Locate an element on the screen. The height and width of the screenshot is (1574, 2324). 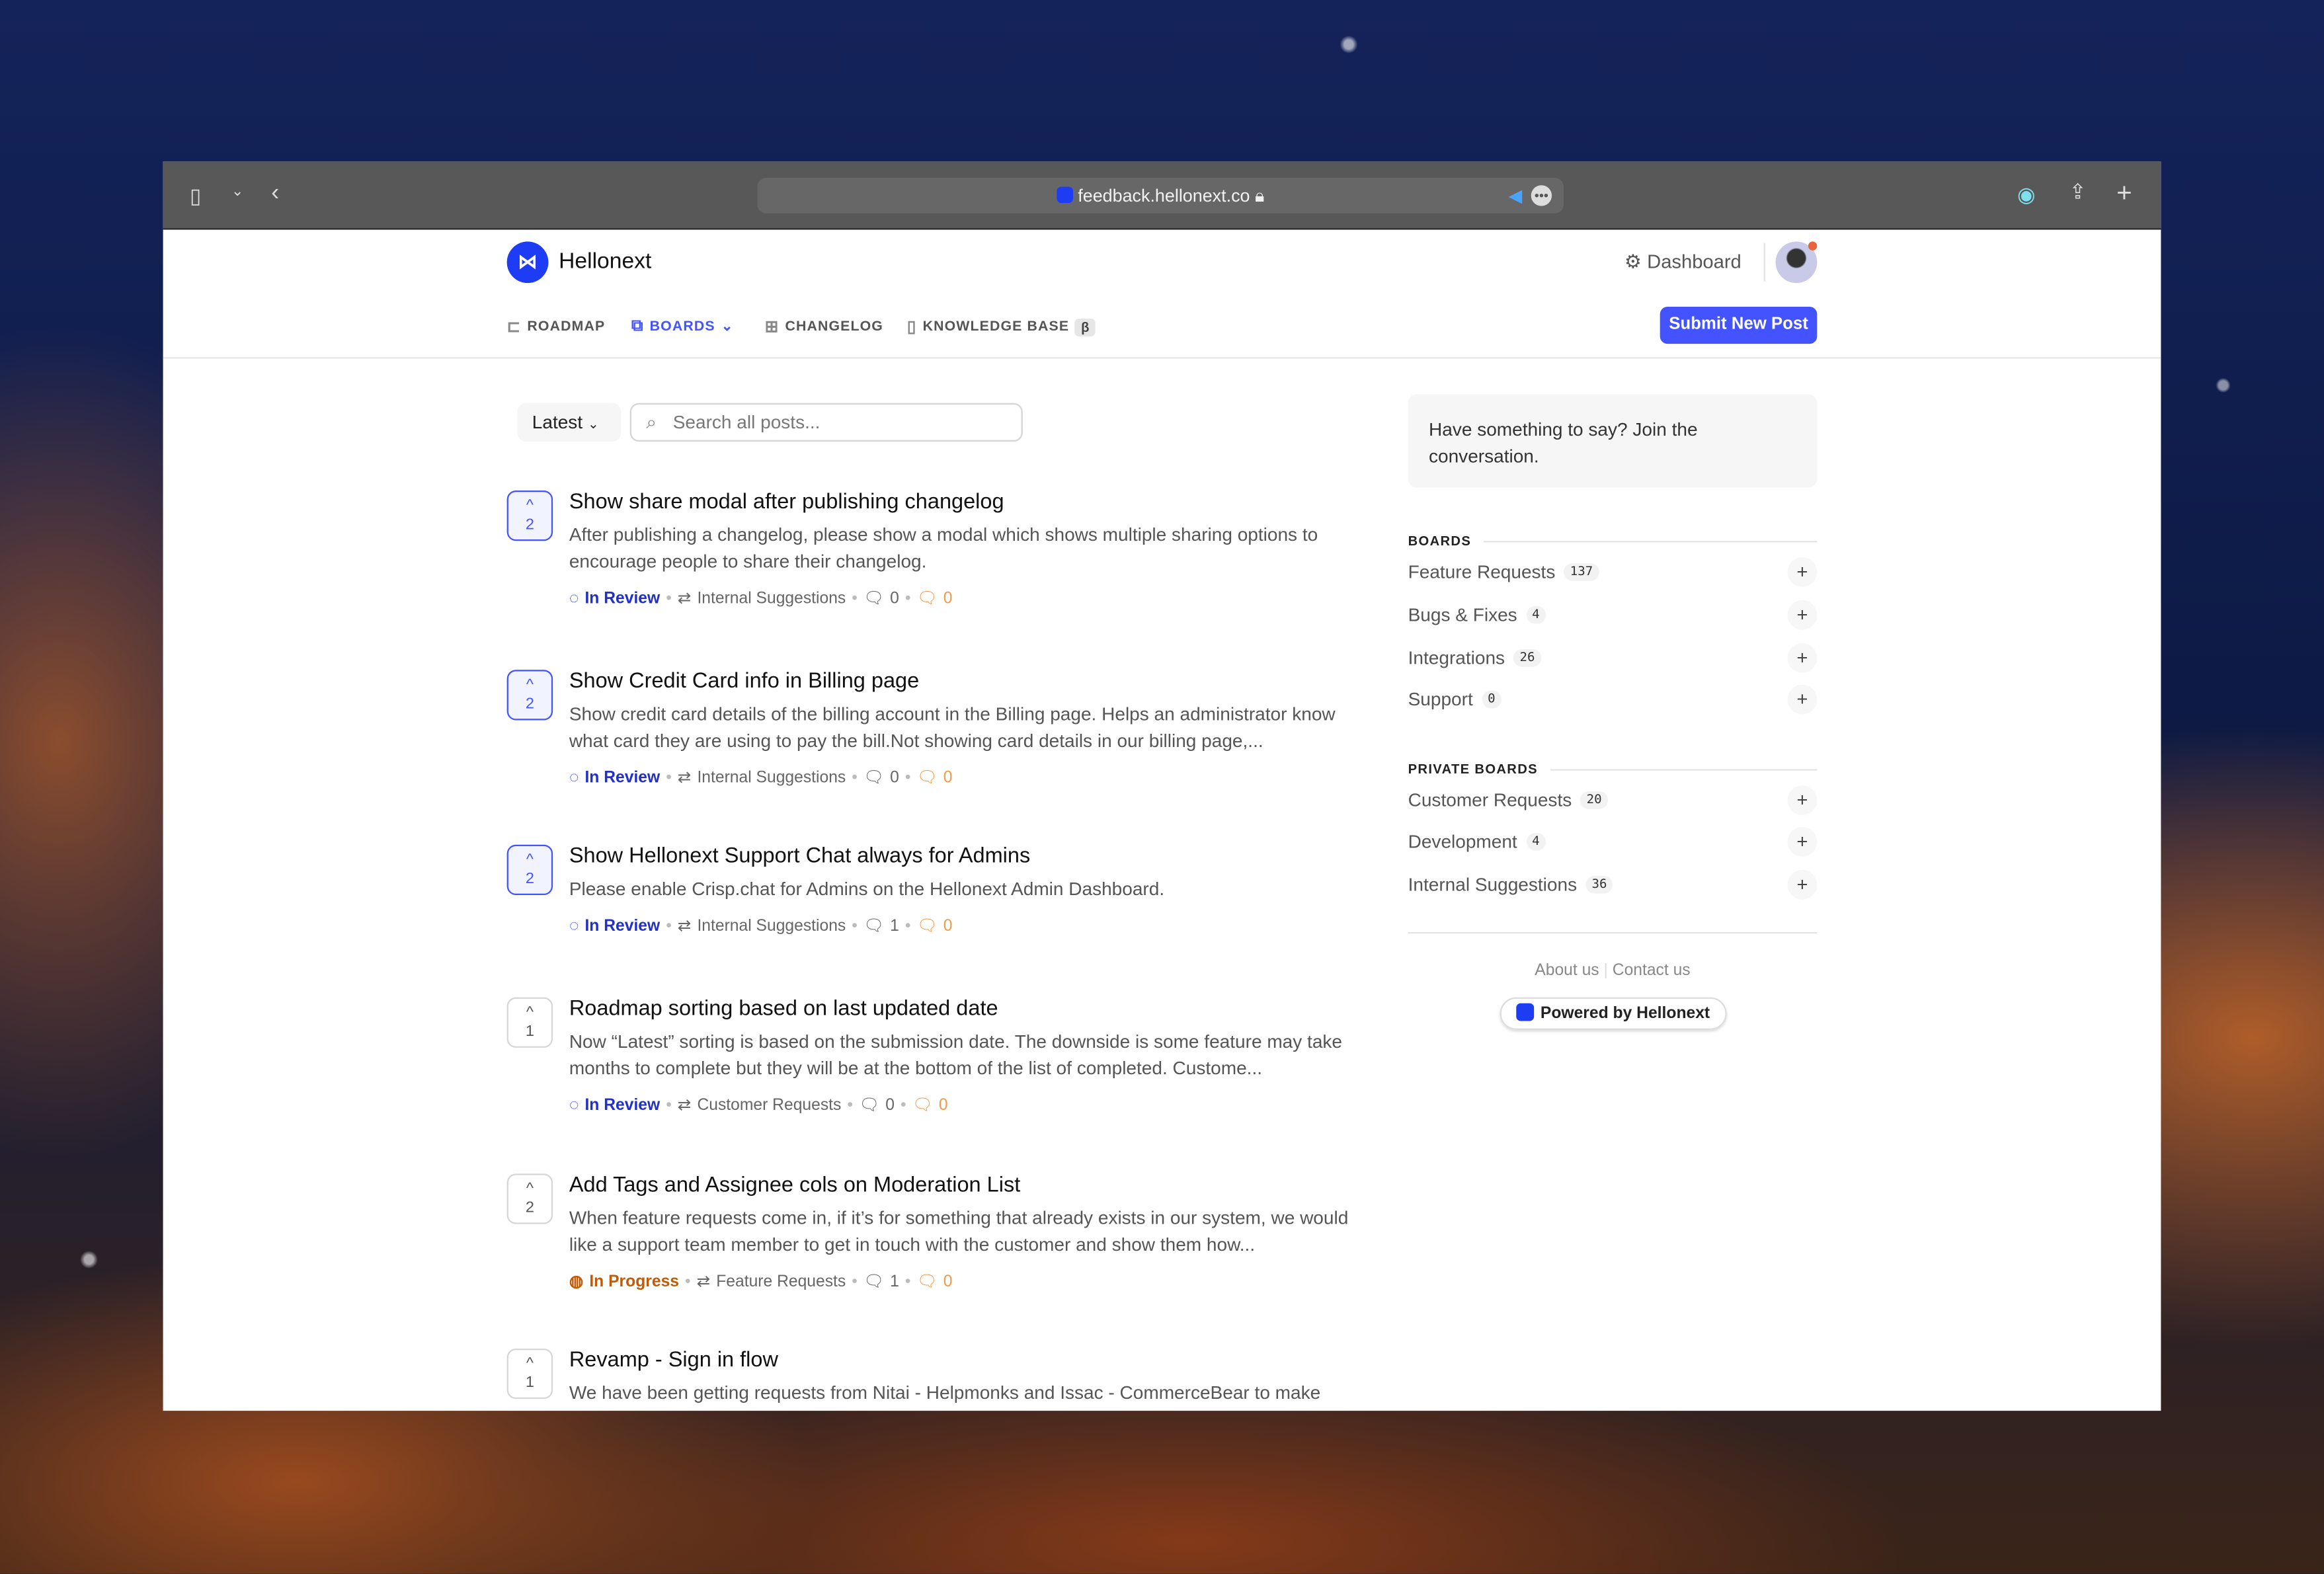
comment-count: 0 is located at coordinates (894, 777).